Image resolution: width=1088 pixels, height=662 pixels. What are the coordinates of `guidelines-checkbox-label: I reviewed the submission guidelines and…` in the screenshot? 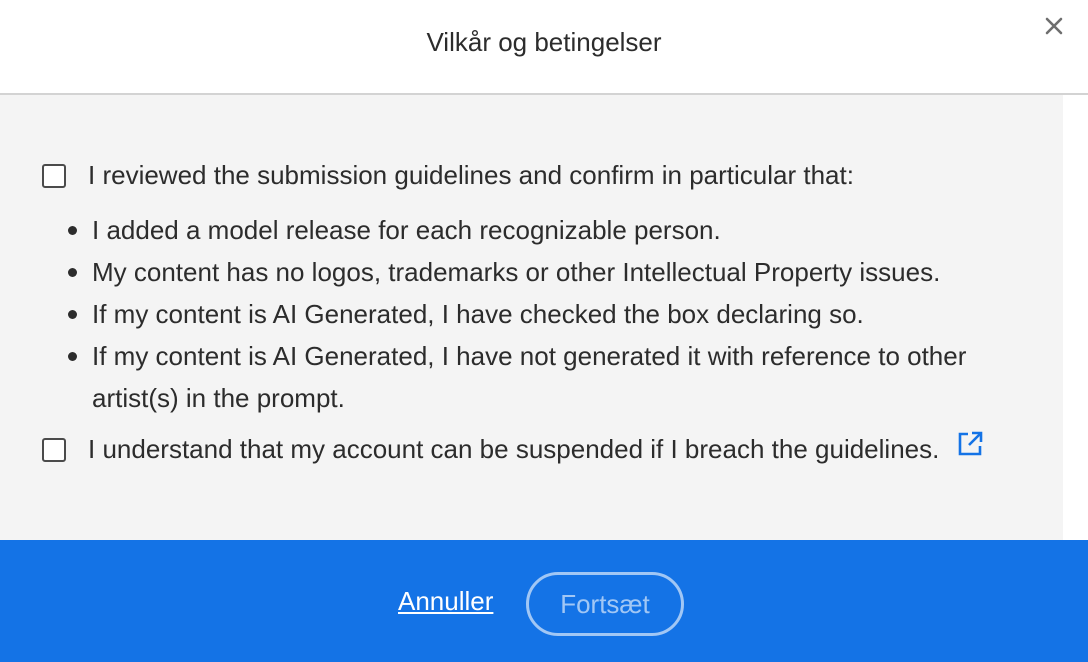 It's located at (471, 175).